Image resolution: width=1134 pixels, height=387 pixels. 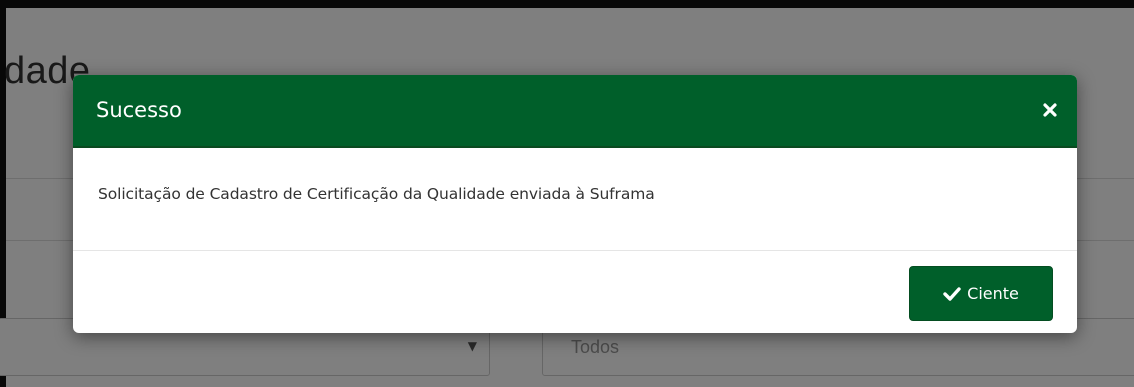 I want to click on confirm-button-label: Ciente, so click(x=993, y=293).